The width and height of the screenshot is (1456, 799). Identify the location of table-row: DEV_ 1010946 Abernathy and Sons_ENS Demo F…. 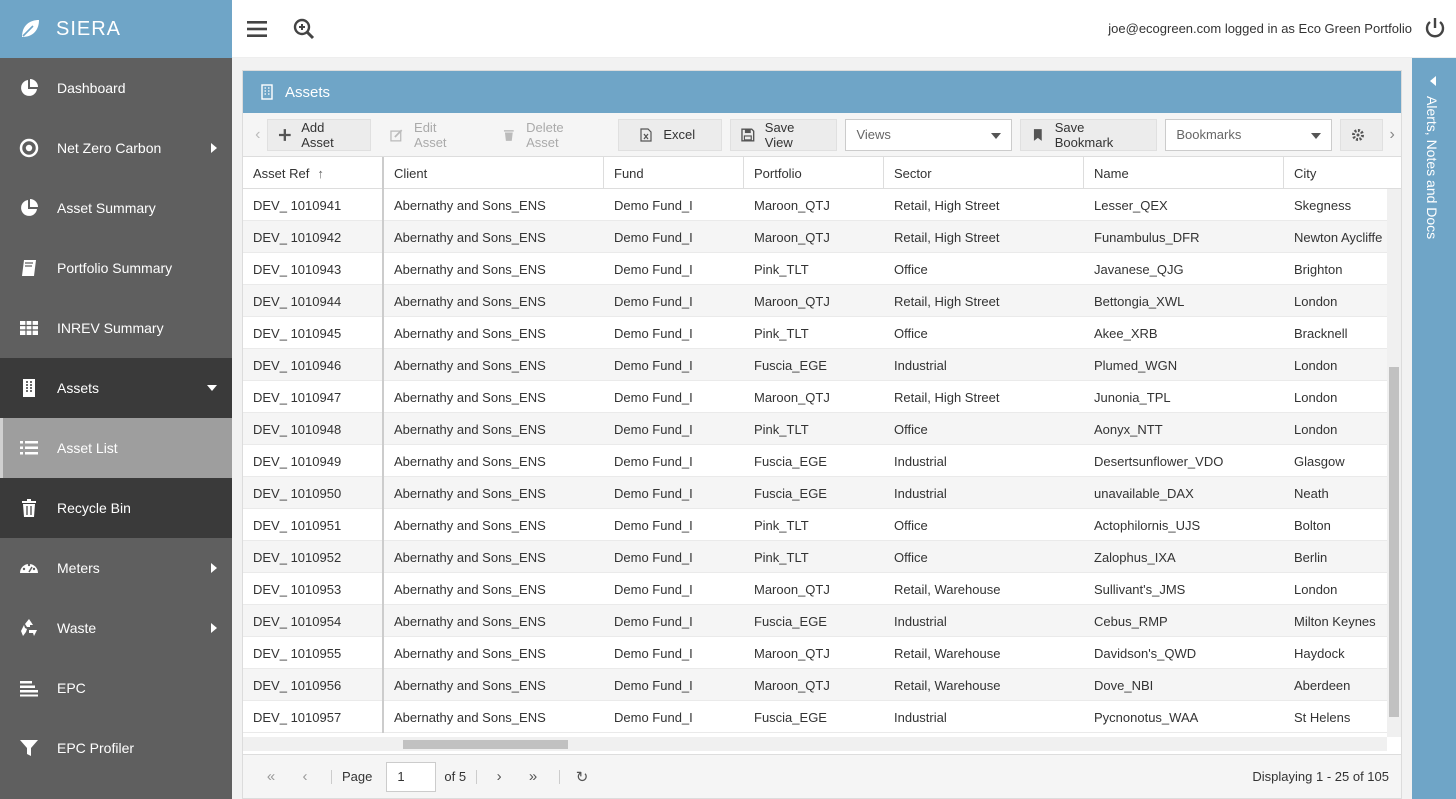
(822, 365).